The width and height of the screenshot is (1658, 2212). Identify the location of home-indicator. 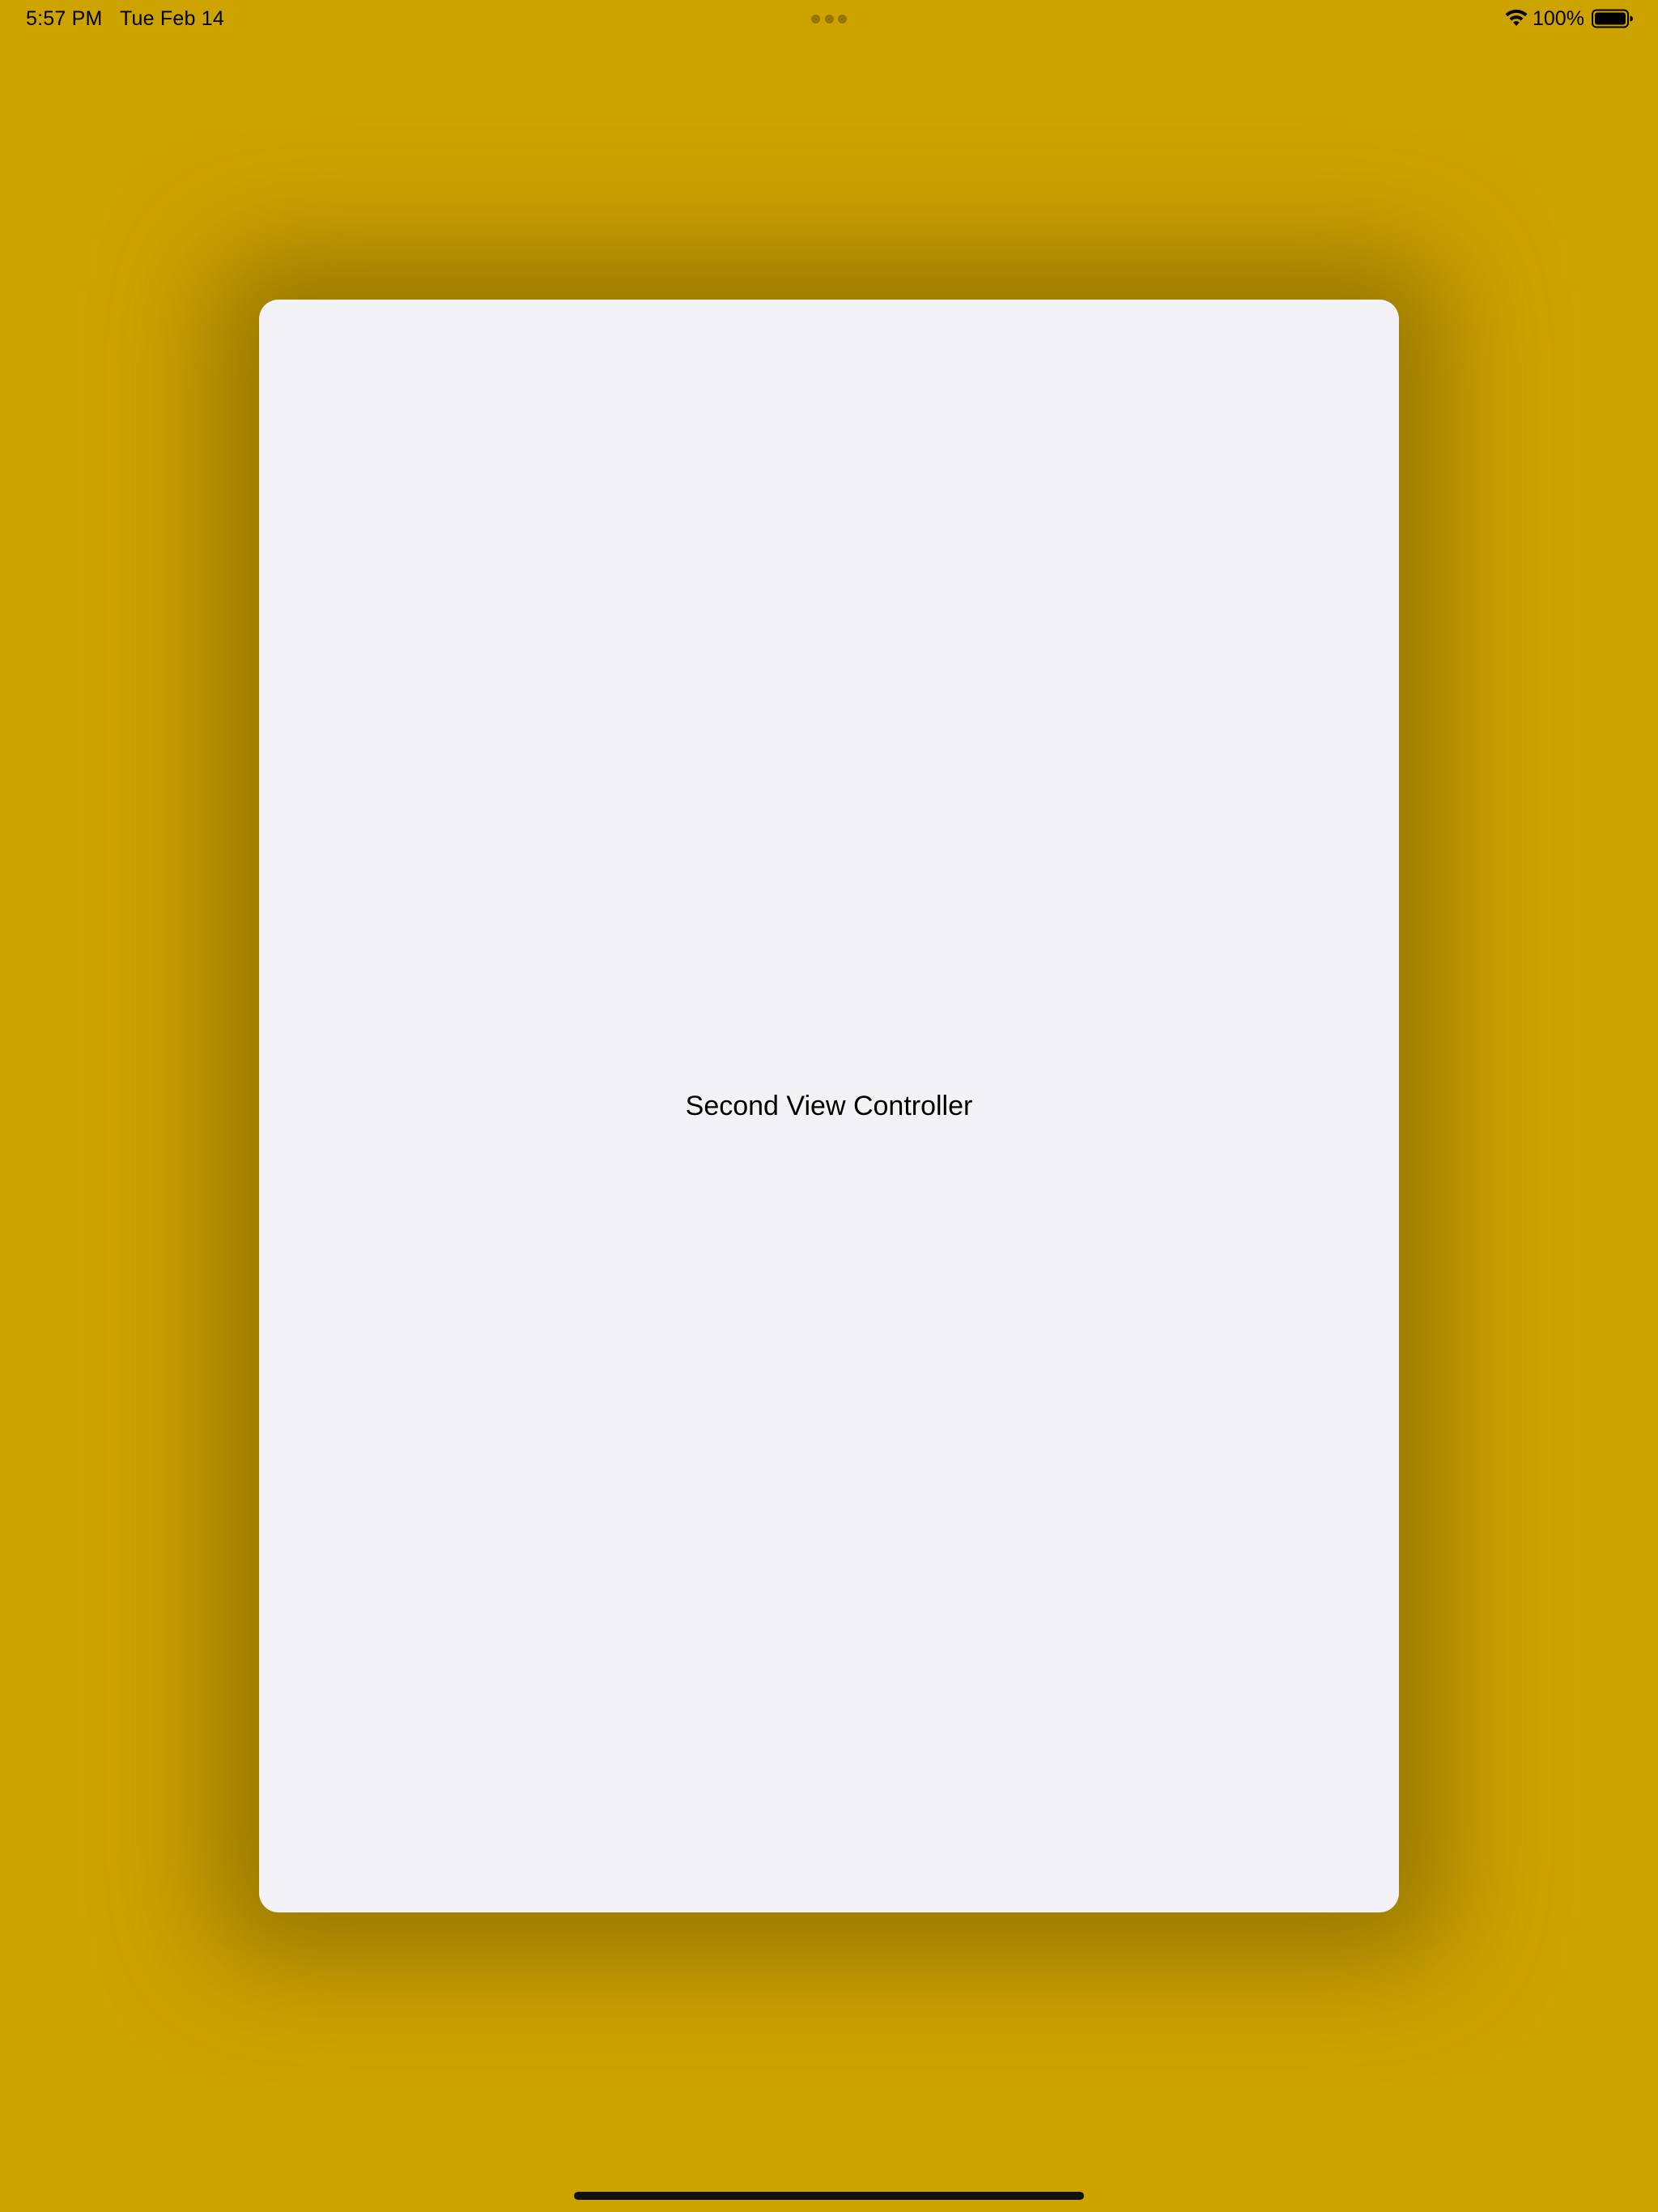
(829, 2196).